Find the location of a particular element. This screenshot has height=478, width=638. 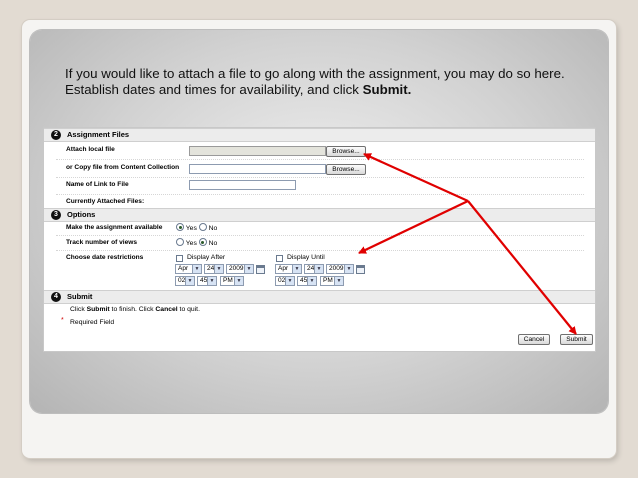

after-minute-select: 45 ▼ is located at coordinates (207, 281).